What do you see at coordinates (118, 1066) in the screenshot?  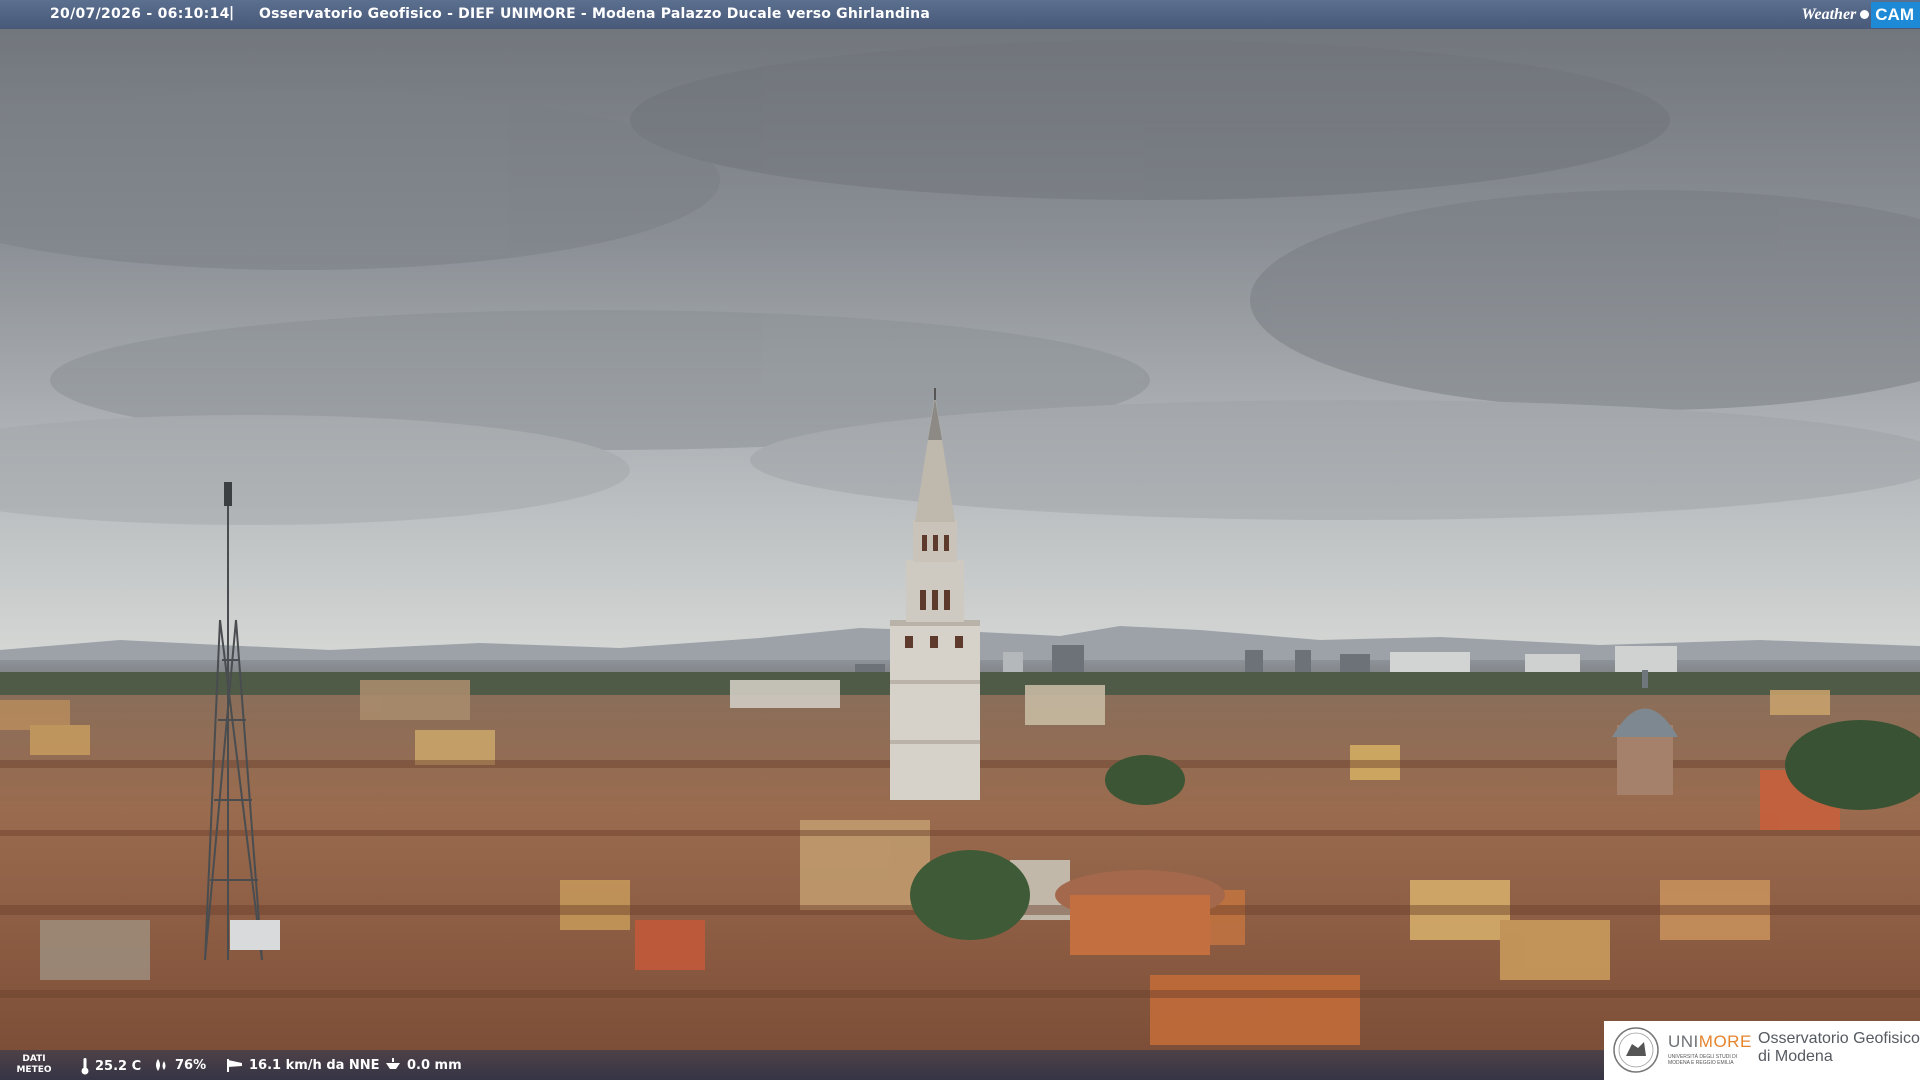 I see `temperature-value: 25.2 C` at bounding box center [118, 1066].